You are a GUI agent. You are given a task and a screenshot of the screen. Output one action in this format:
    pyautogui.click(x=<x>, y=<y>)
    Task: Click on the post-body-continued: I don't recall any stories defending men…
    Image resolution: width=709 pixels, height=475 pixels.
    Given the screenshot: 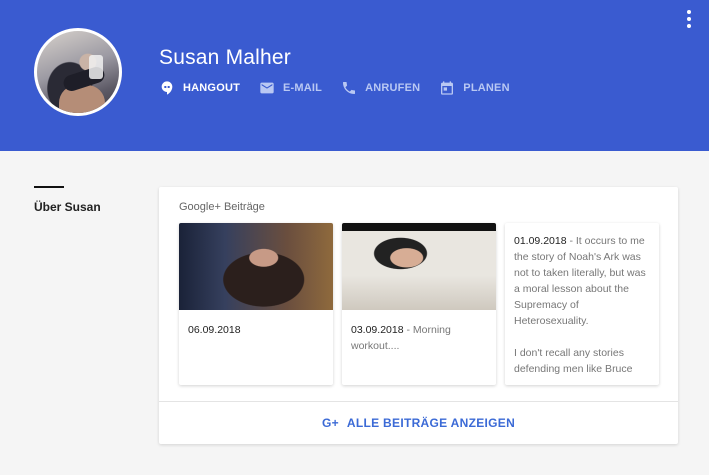 What is the action you would take?
    pyautogui.click(x=573, y=361)
    